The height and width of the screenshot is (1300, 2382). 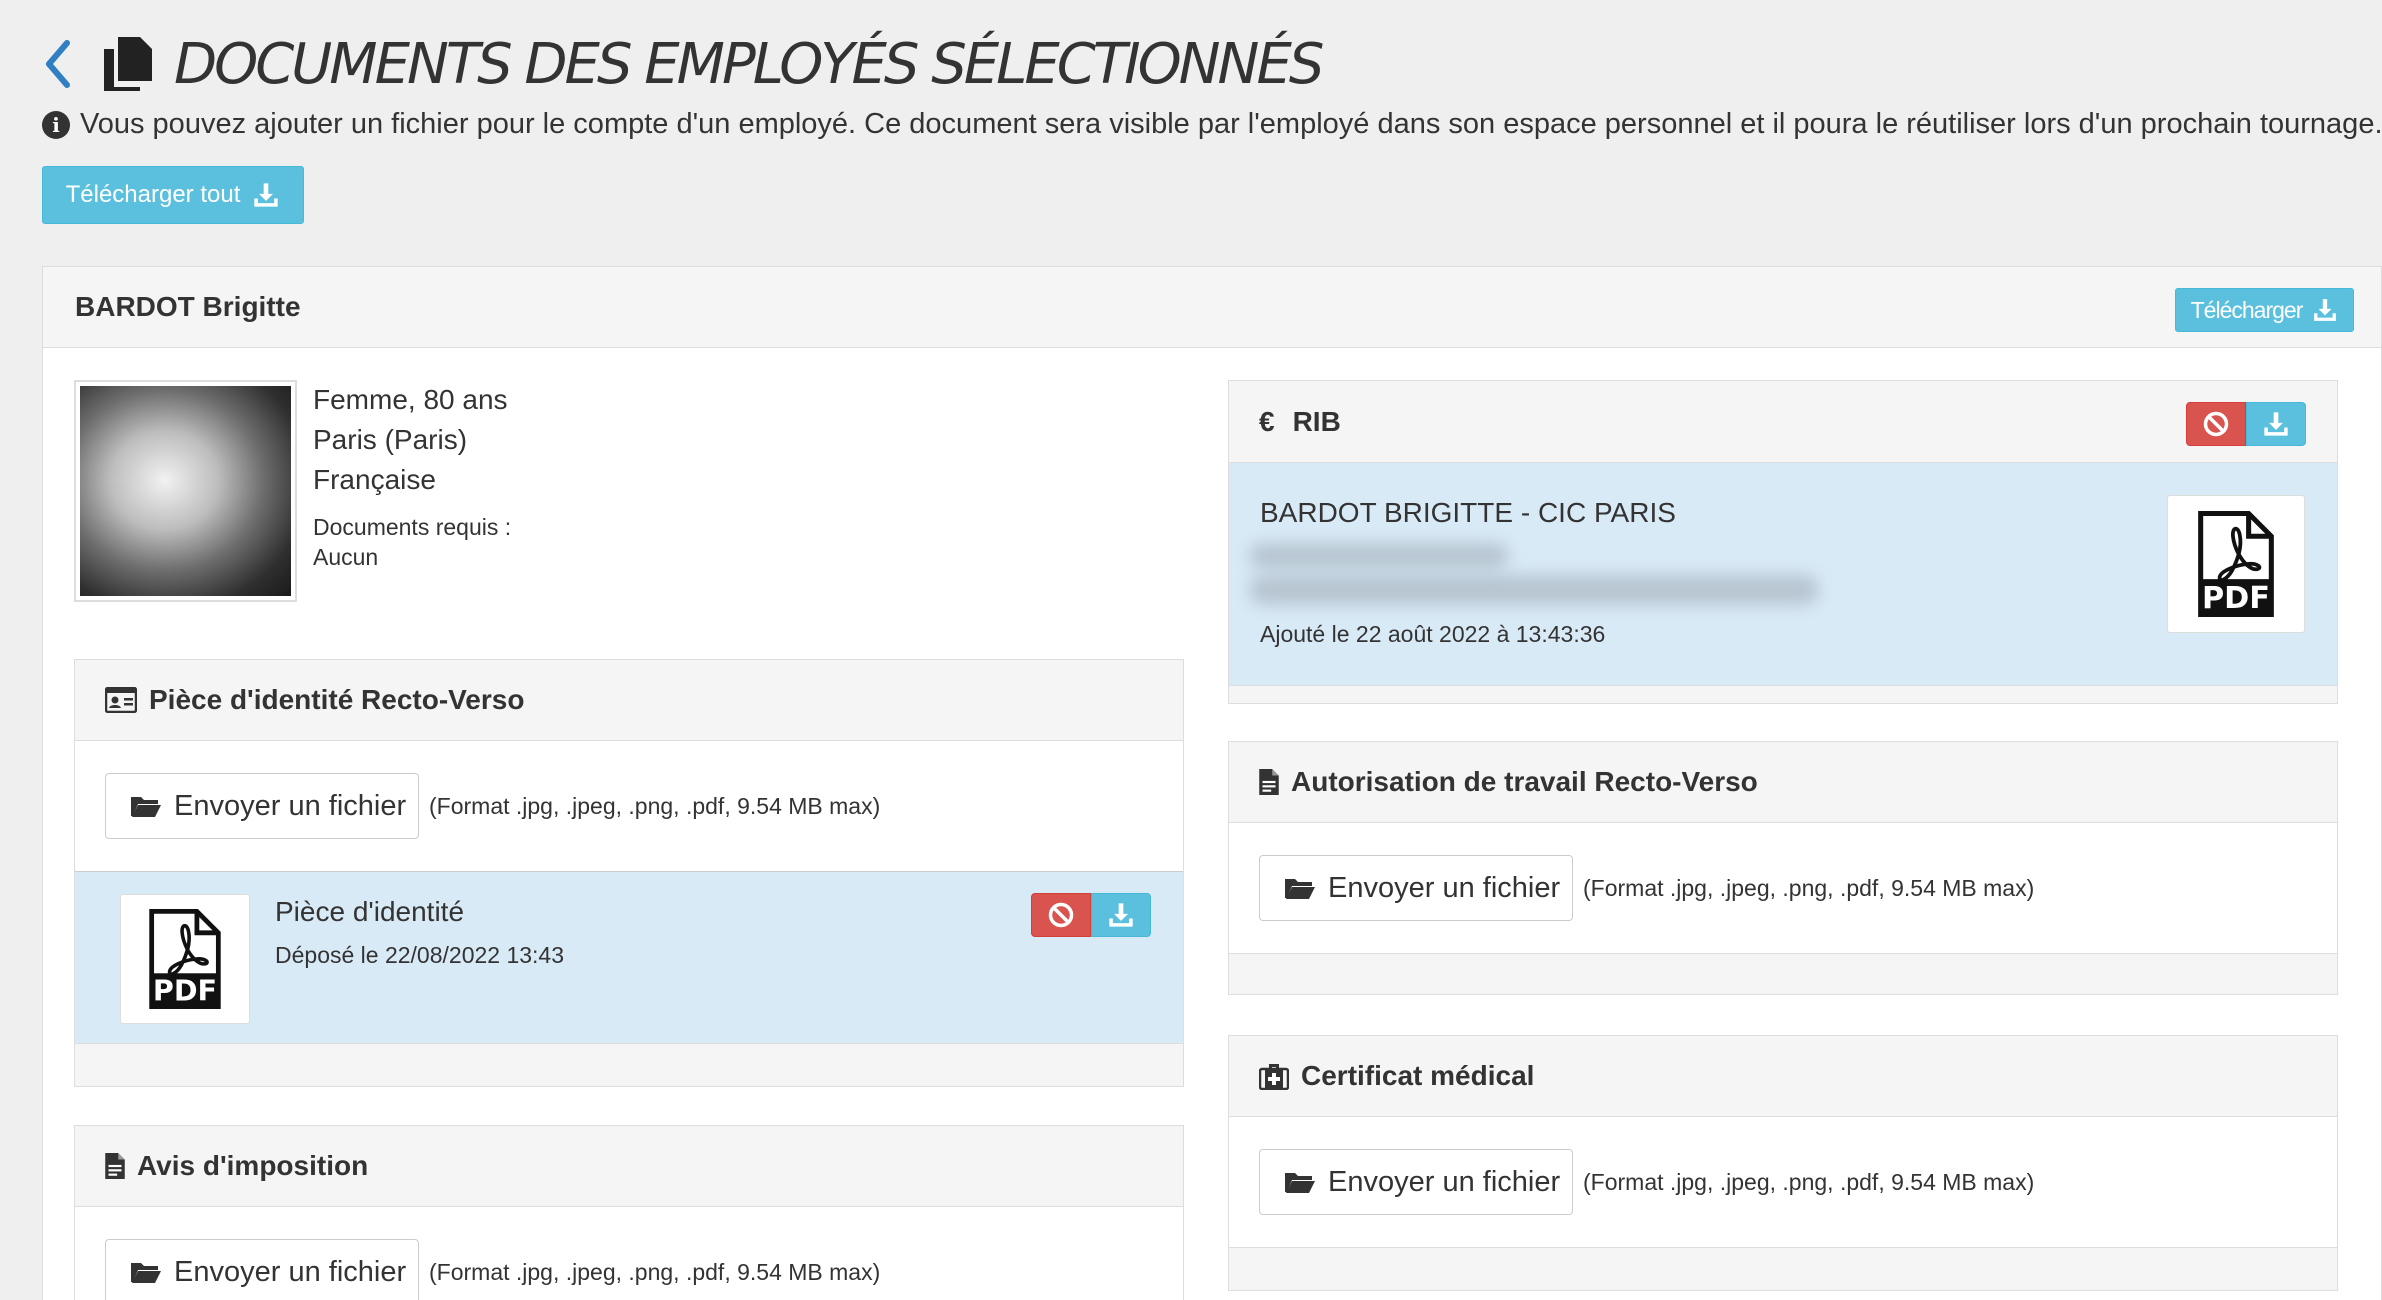 I want to click on panel-id-header: Pièce d'identité Recto-Verso, so click(x=629, y=700).